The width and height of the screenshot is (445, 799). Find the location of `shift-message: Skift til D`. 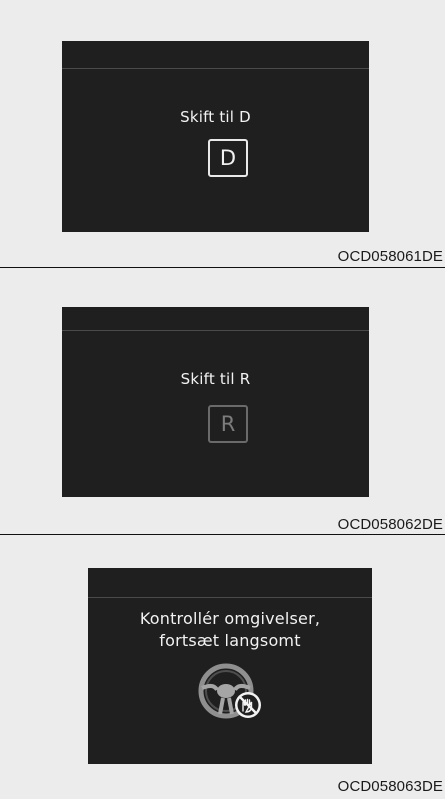

shift-message: Skift til D is located at coordinates (215, 117).